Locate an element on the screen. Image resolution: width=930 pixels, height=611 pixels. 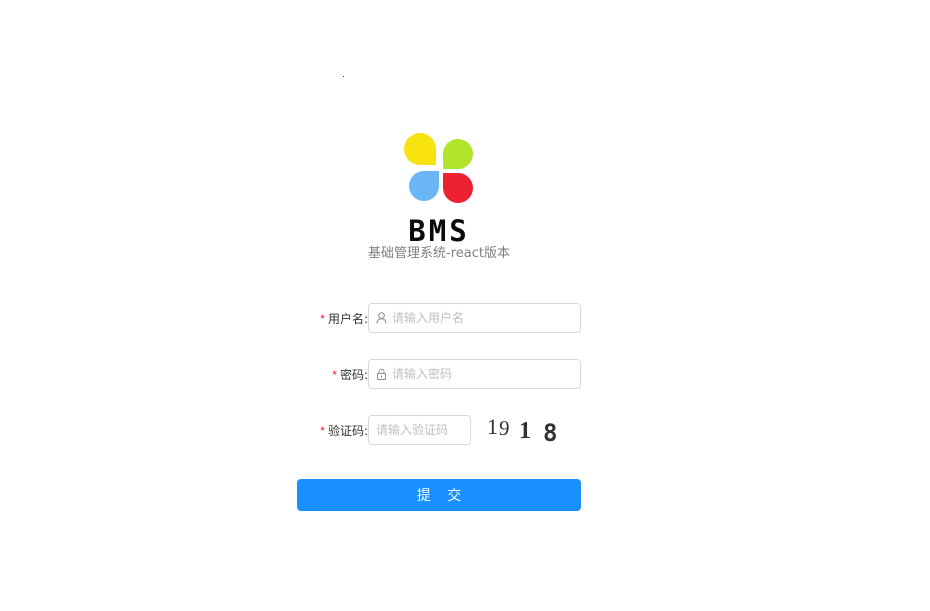
captcha-label-text: 验证码: is located at coordinates (347, 430).